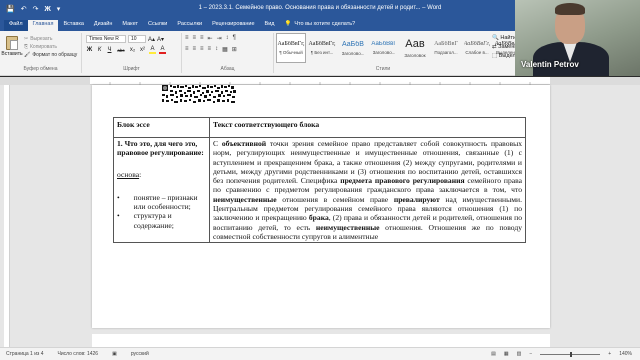 This screenshot has width=640, height=360. Describe the element at coordinates (99, 50) in the screenshot. I see `italic-button: К` at that location.